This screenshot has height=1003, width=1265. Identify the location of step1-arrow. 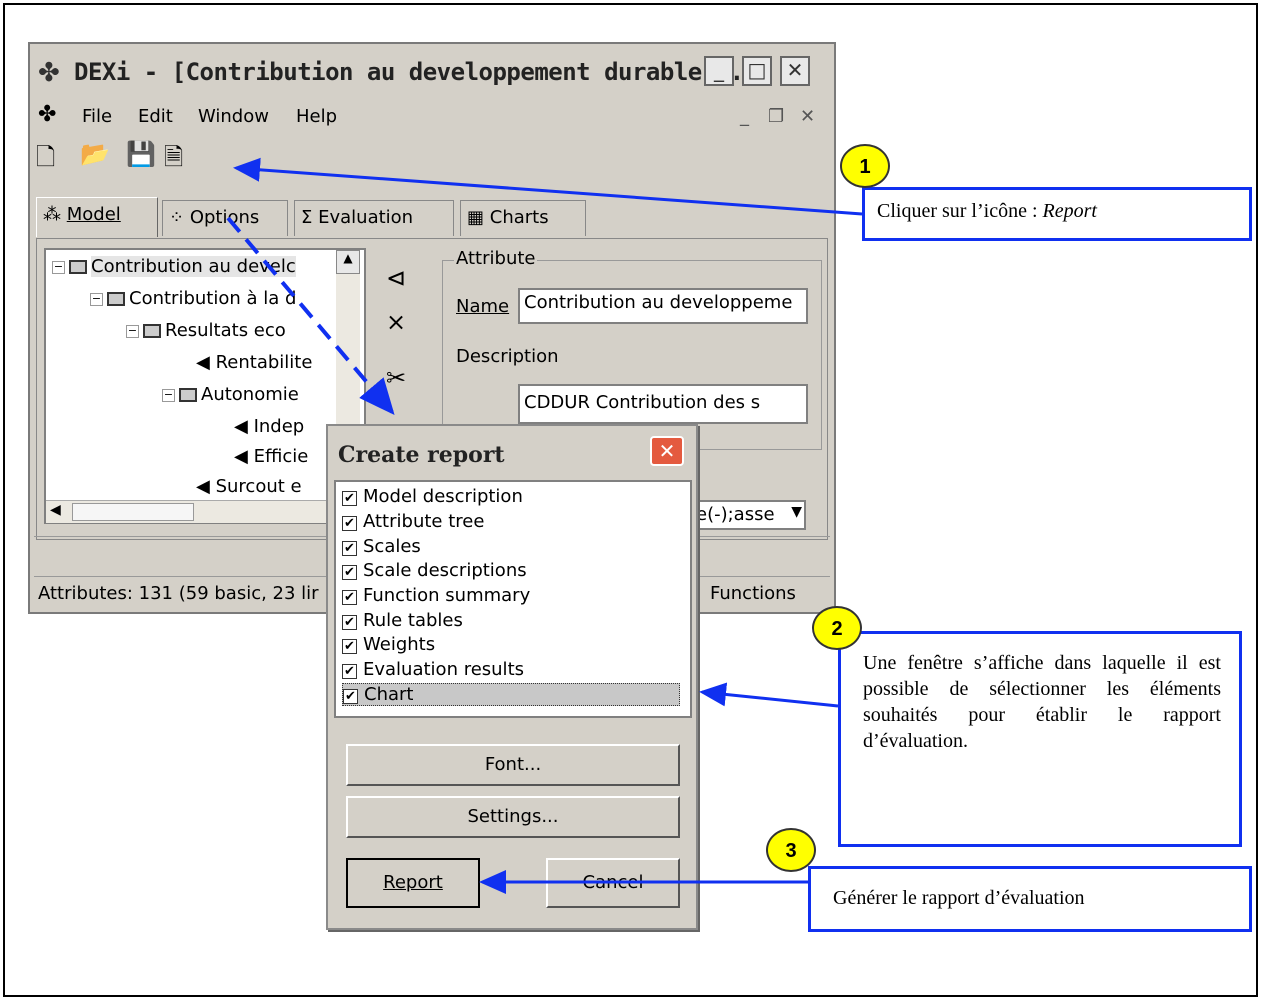
(548, 186).